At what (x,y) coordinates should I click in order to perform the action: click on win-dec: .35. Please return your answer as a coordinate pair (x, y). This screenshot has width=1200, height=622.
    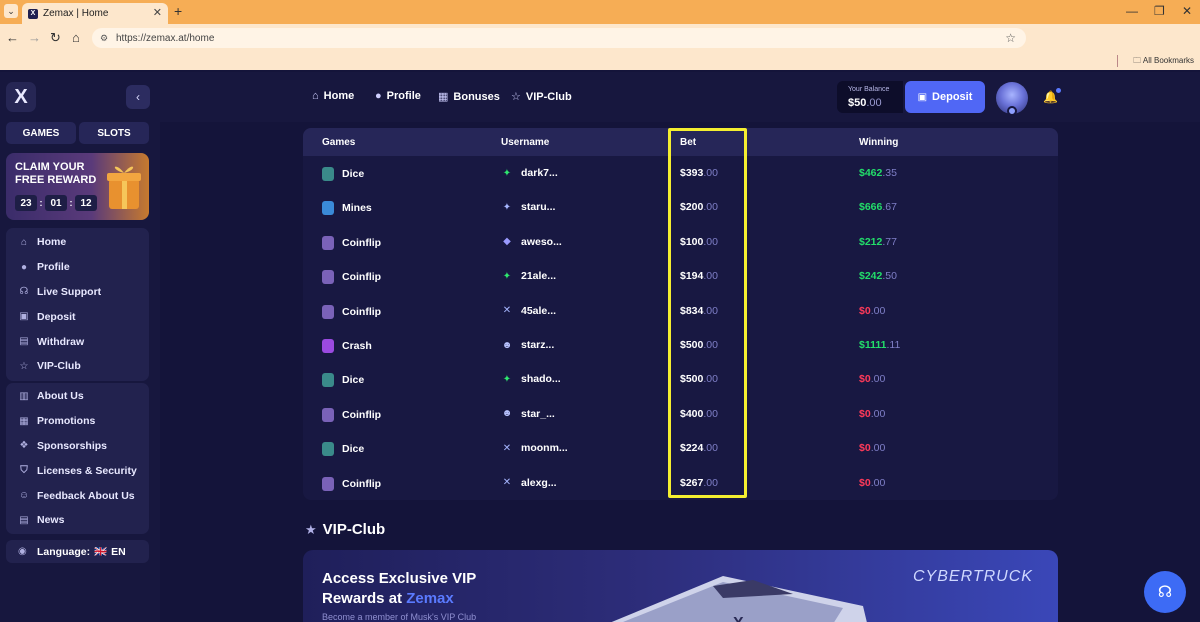
    Looking at the image, I should click on (889, 173).